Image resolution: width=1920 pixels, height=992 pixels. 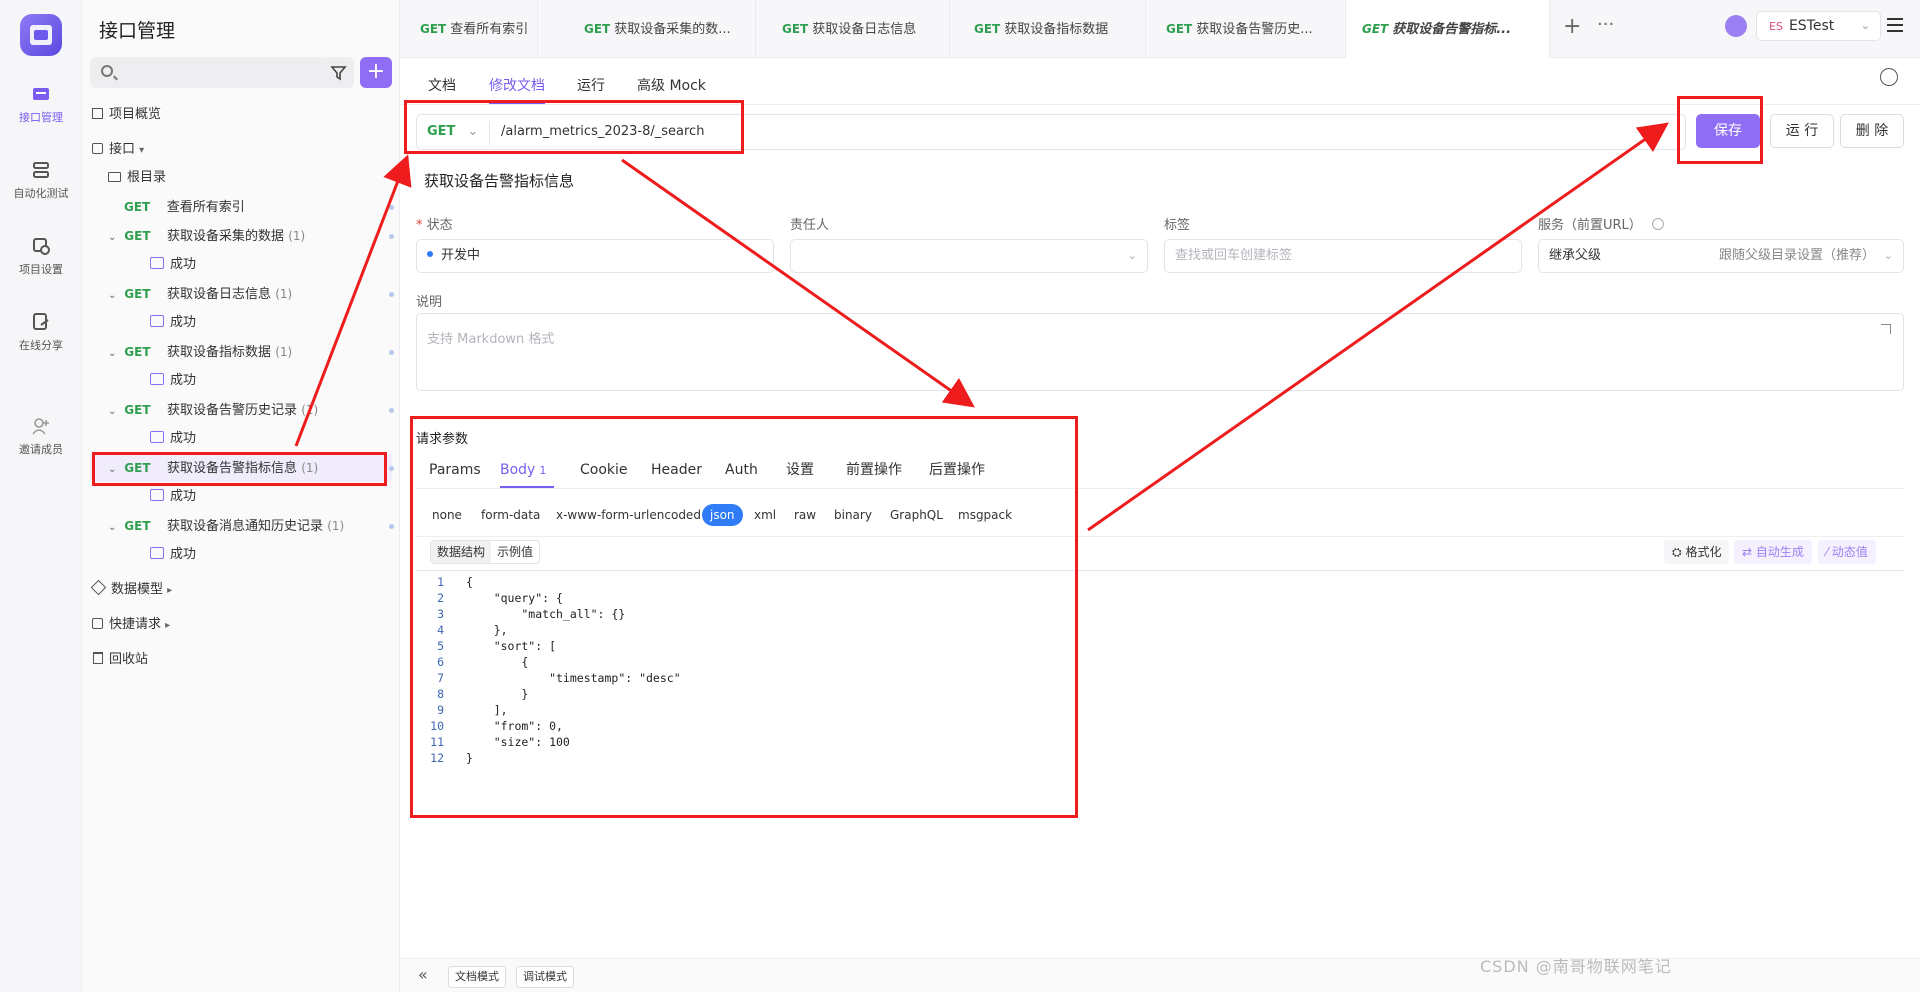 What do you see at coordinates (604, 470) in the screenshot?
I see `tab-cookie: Cookie` at bounding box center [604, 470].